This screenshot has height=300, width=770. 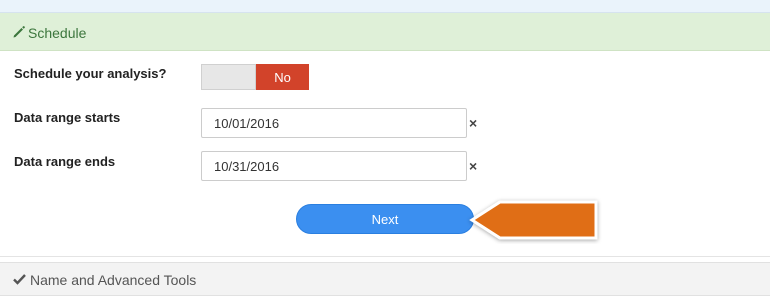 What do you see at coordinates (473, 166) in the screenshot?
I see `clear-end-date-icon: ×` at bounding box center [473, 166].